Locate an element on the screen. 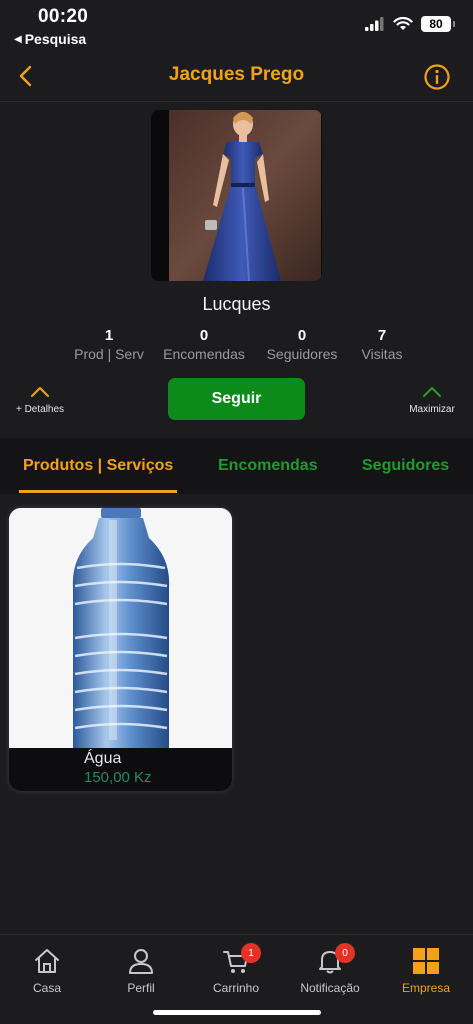 This screenshot has height=1024, width=473. page-title: Jacques Prego is located at coordinates (236, 74).